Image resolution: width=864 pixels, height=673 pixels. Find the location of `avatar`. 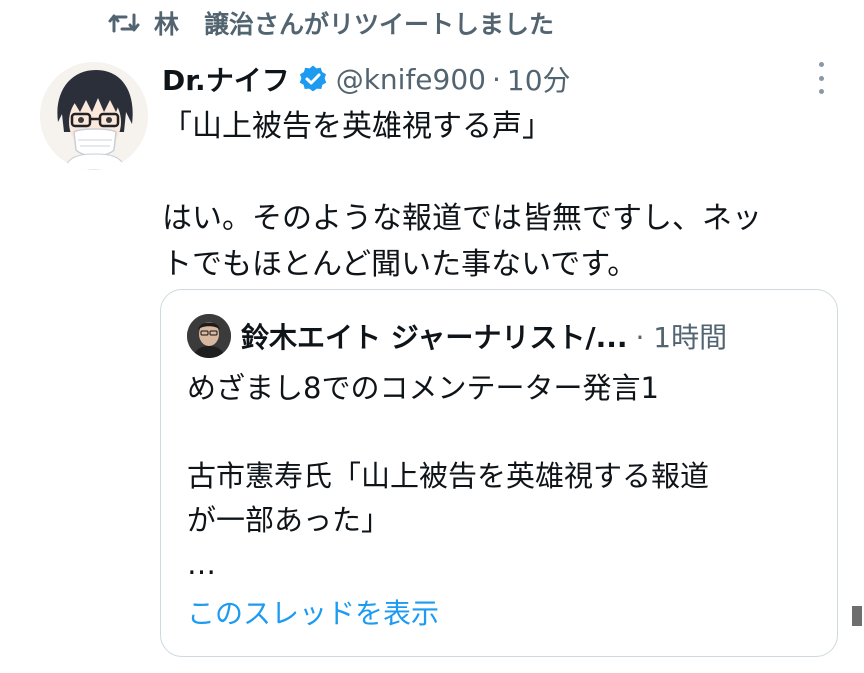

avatar is located at coordinates (94, 116).